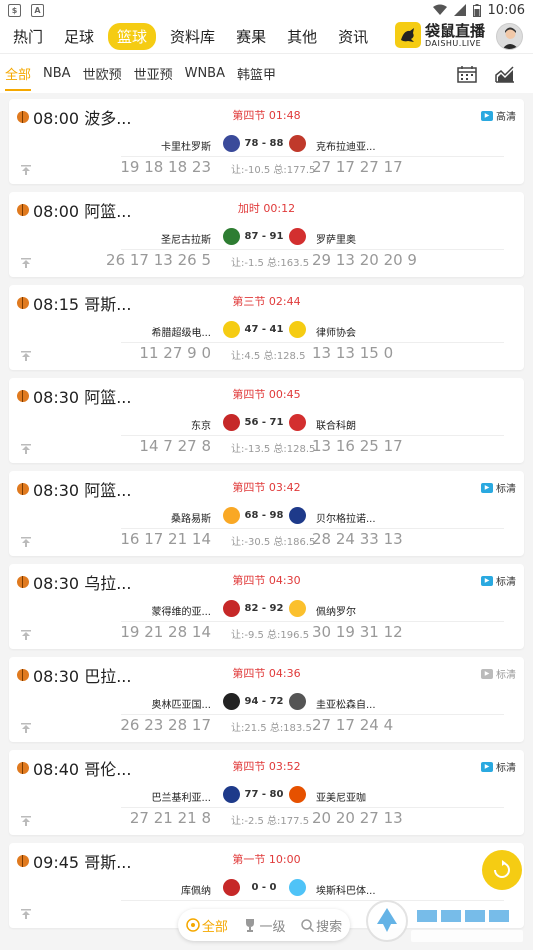 The width and height of the screenshot is (533, 950). I want to click on filter-all: 全部, so click(207, 925).